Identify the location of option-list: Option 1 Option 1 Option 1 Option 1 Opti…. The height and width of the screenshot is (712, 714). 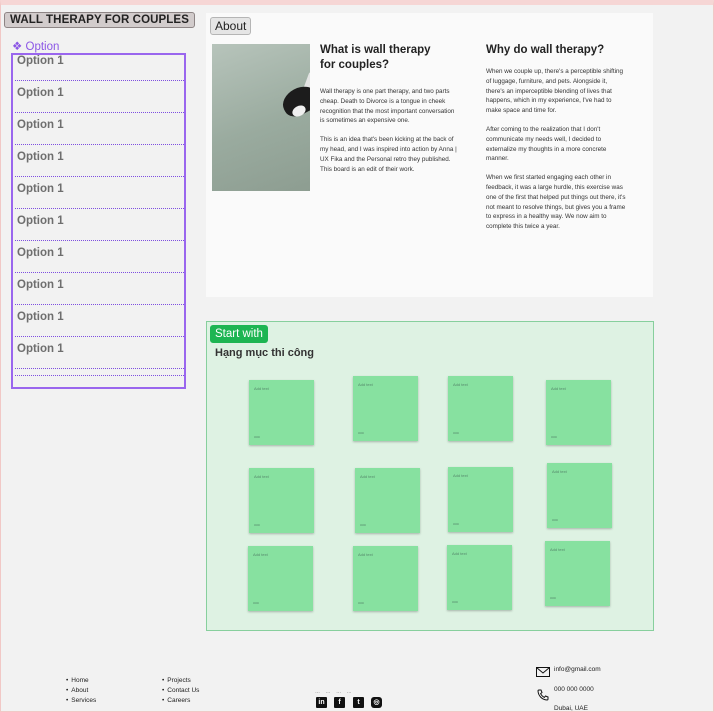
(98, 221).